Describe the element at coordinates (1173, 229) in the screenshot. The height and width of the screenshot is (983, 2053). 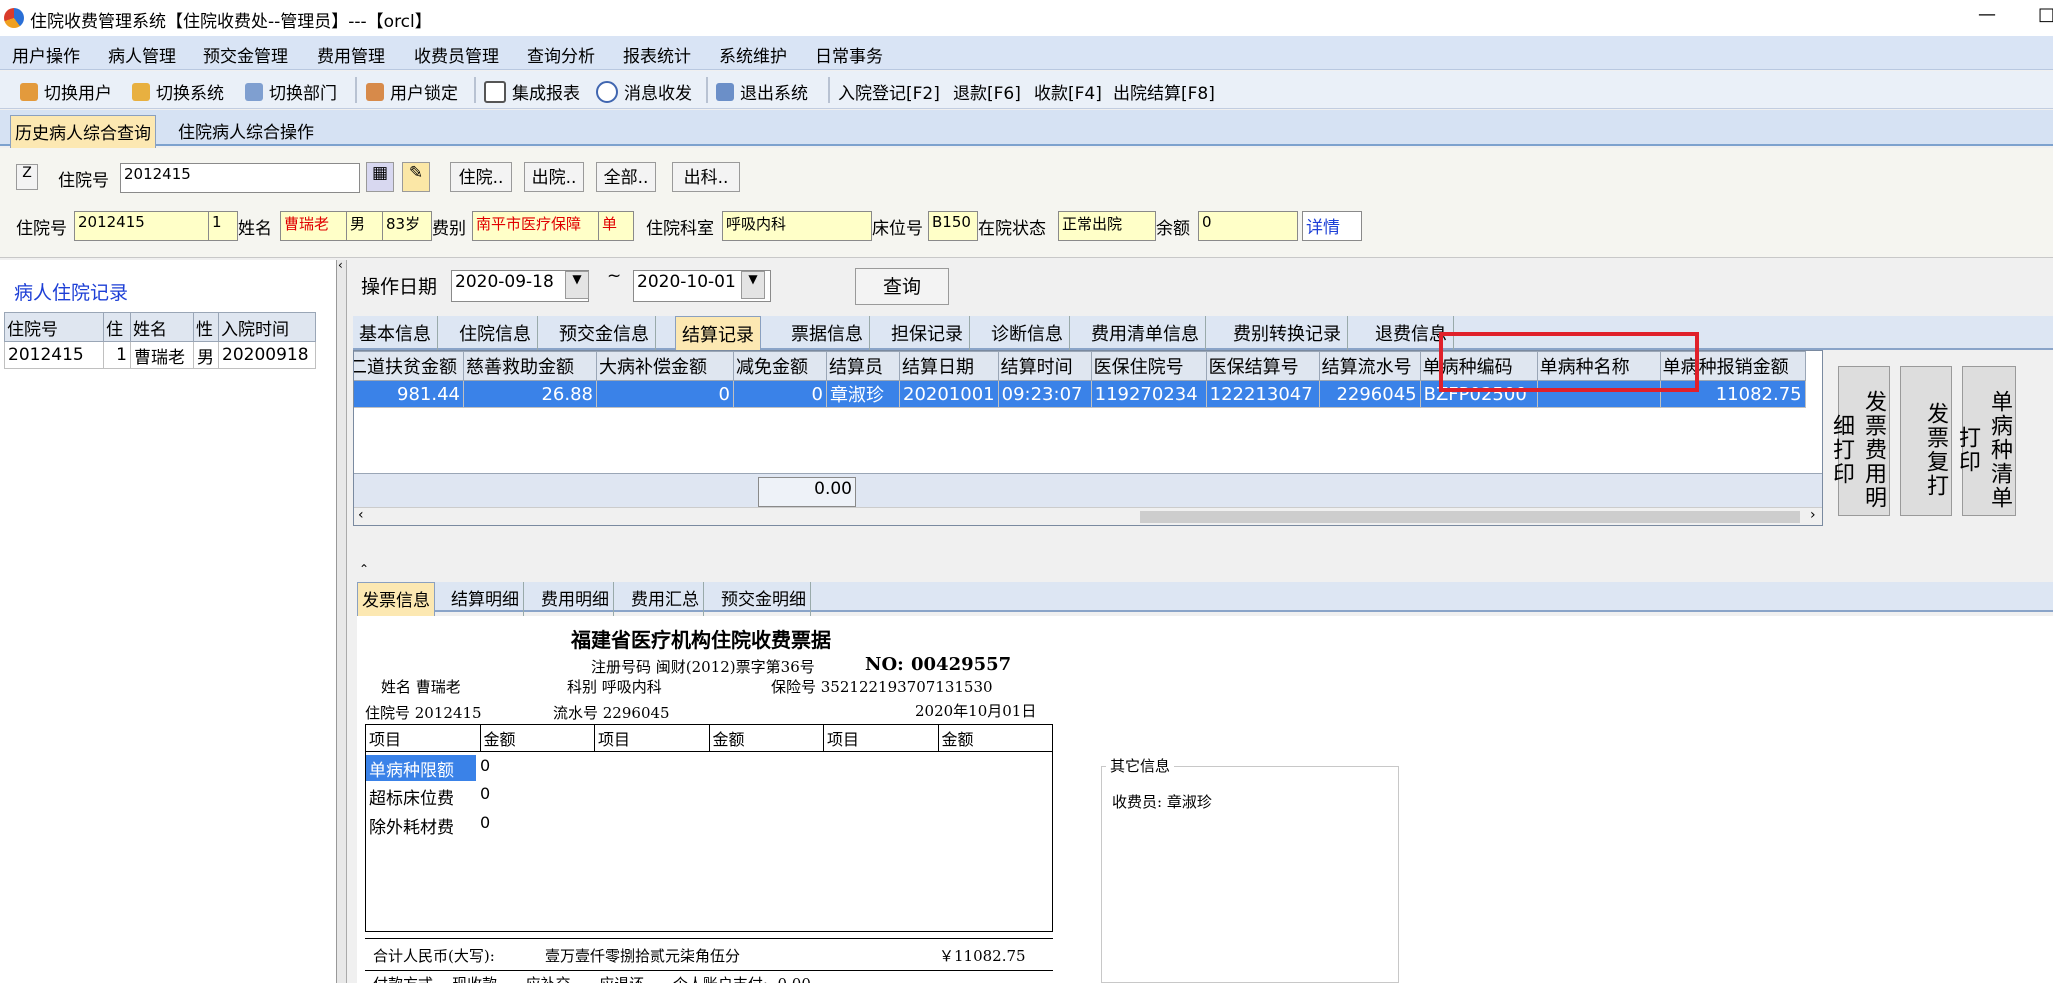
I see `balance-label: 余额` at that location.